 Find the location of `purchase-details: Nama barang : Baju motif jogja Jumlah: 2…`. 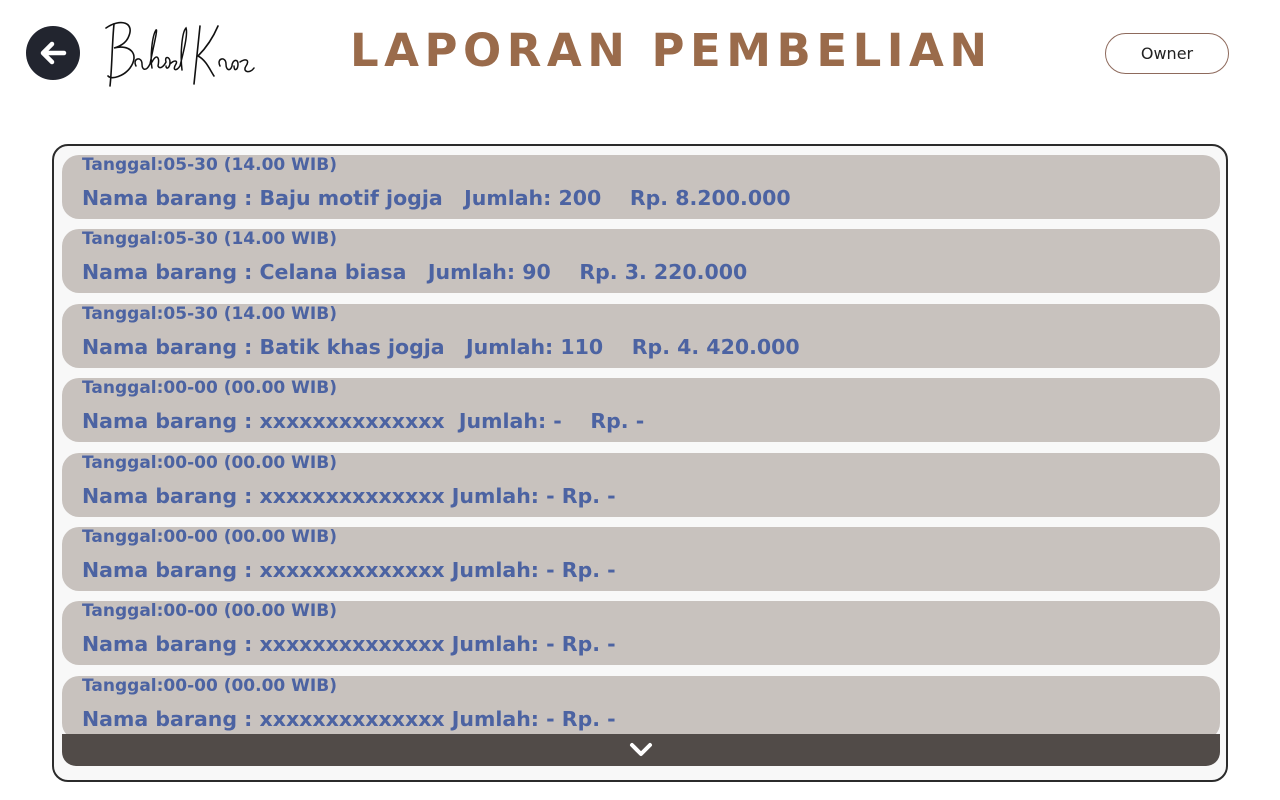

purchase-details: Nama barang : Baju motif jogja Jumlah: 2… is located at coordinates (436, 198).